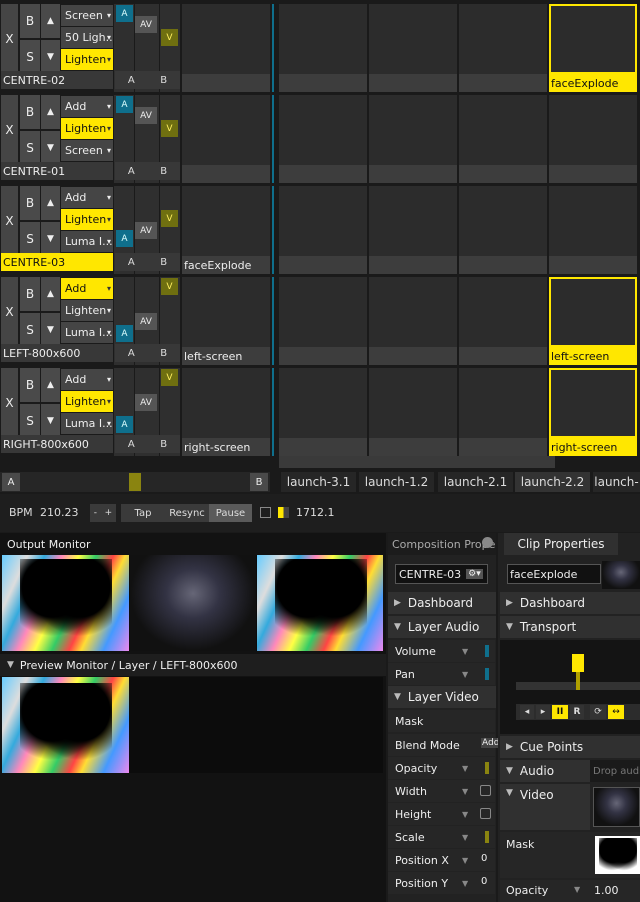 This screenshot has width=640, height=902. I want to click on video-section: ▼ Video, so click(545, 807).